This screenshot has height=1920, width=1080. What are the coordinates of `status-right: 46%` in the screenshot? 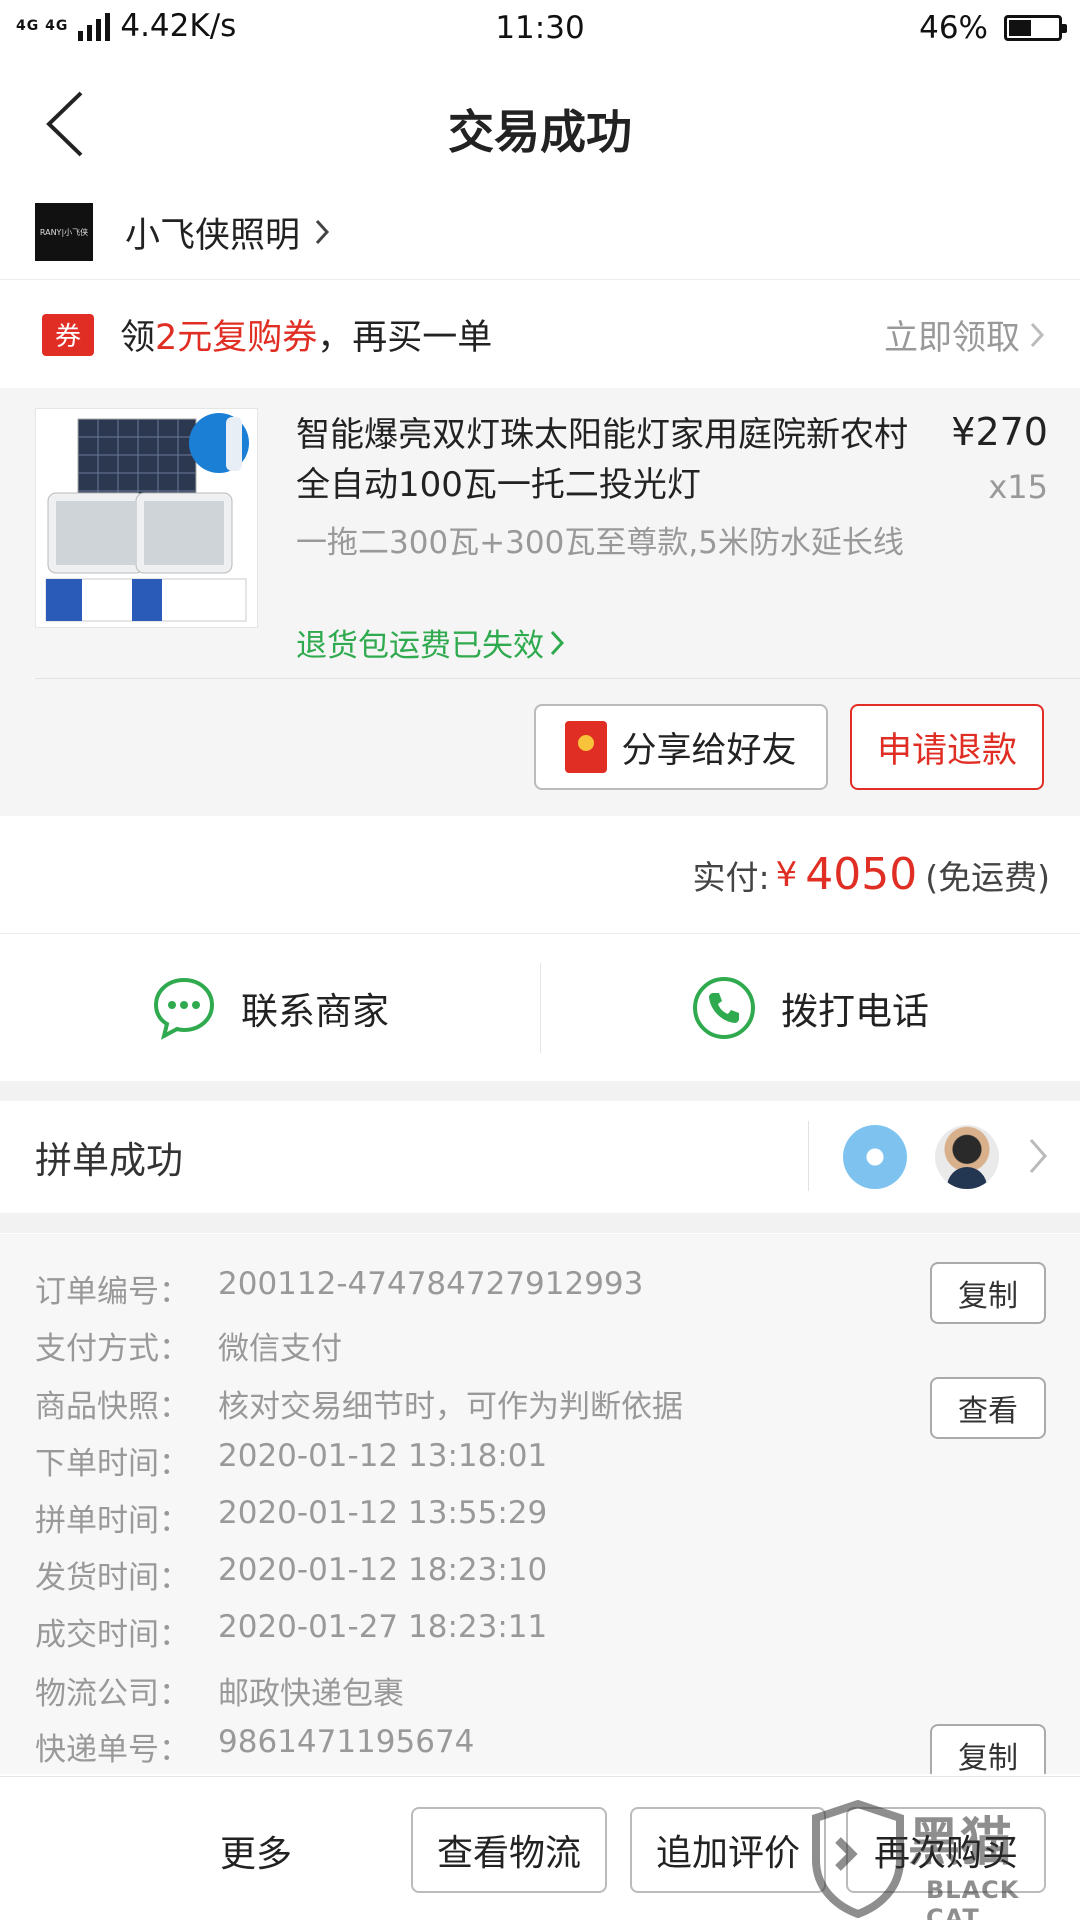 It's located at (993, 28).